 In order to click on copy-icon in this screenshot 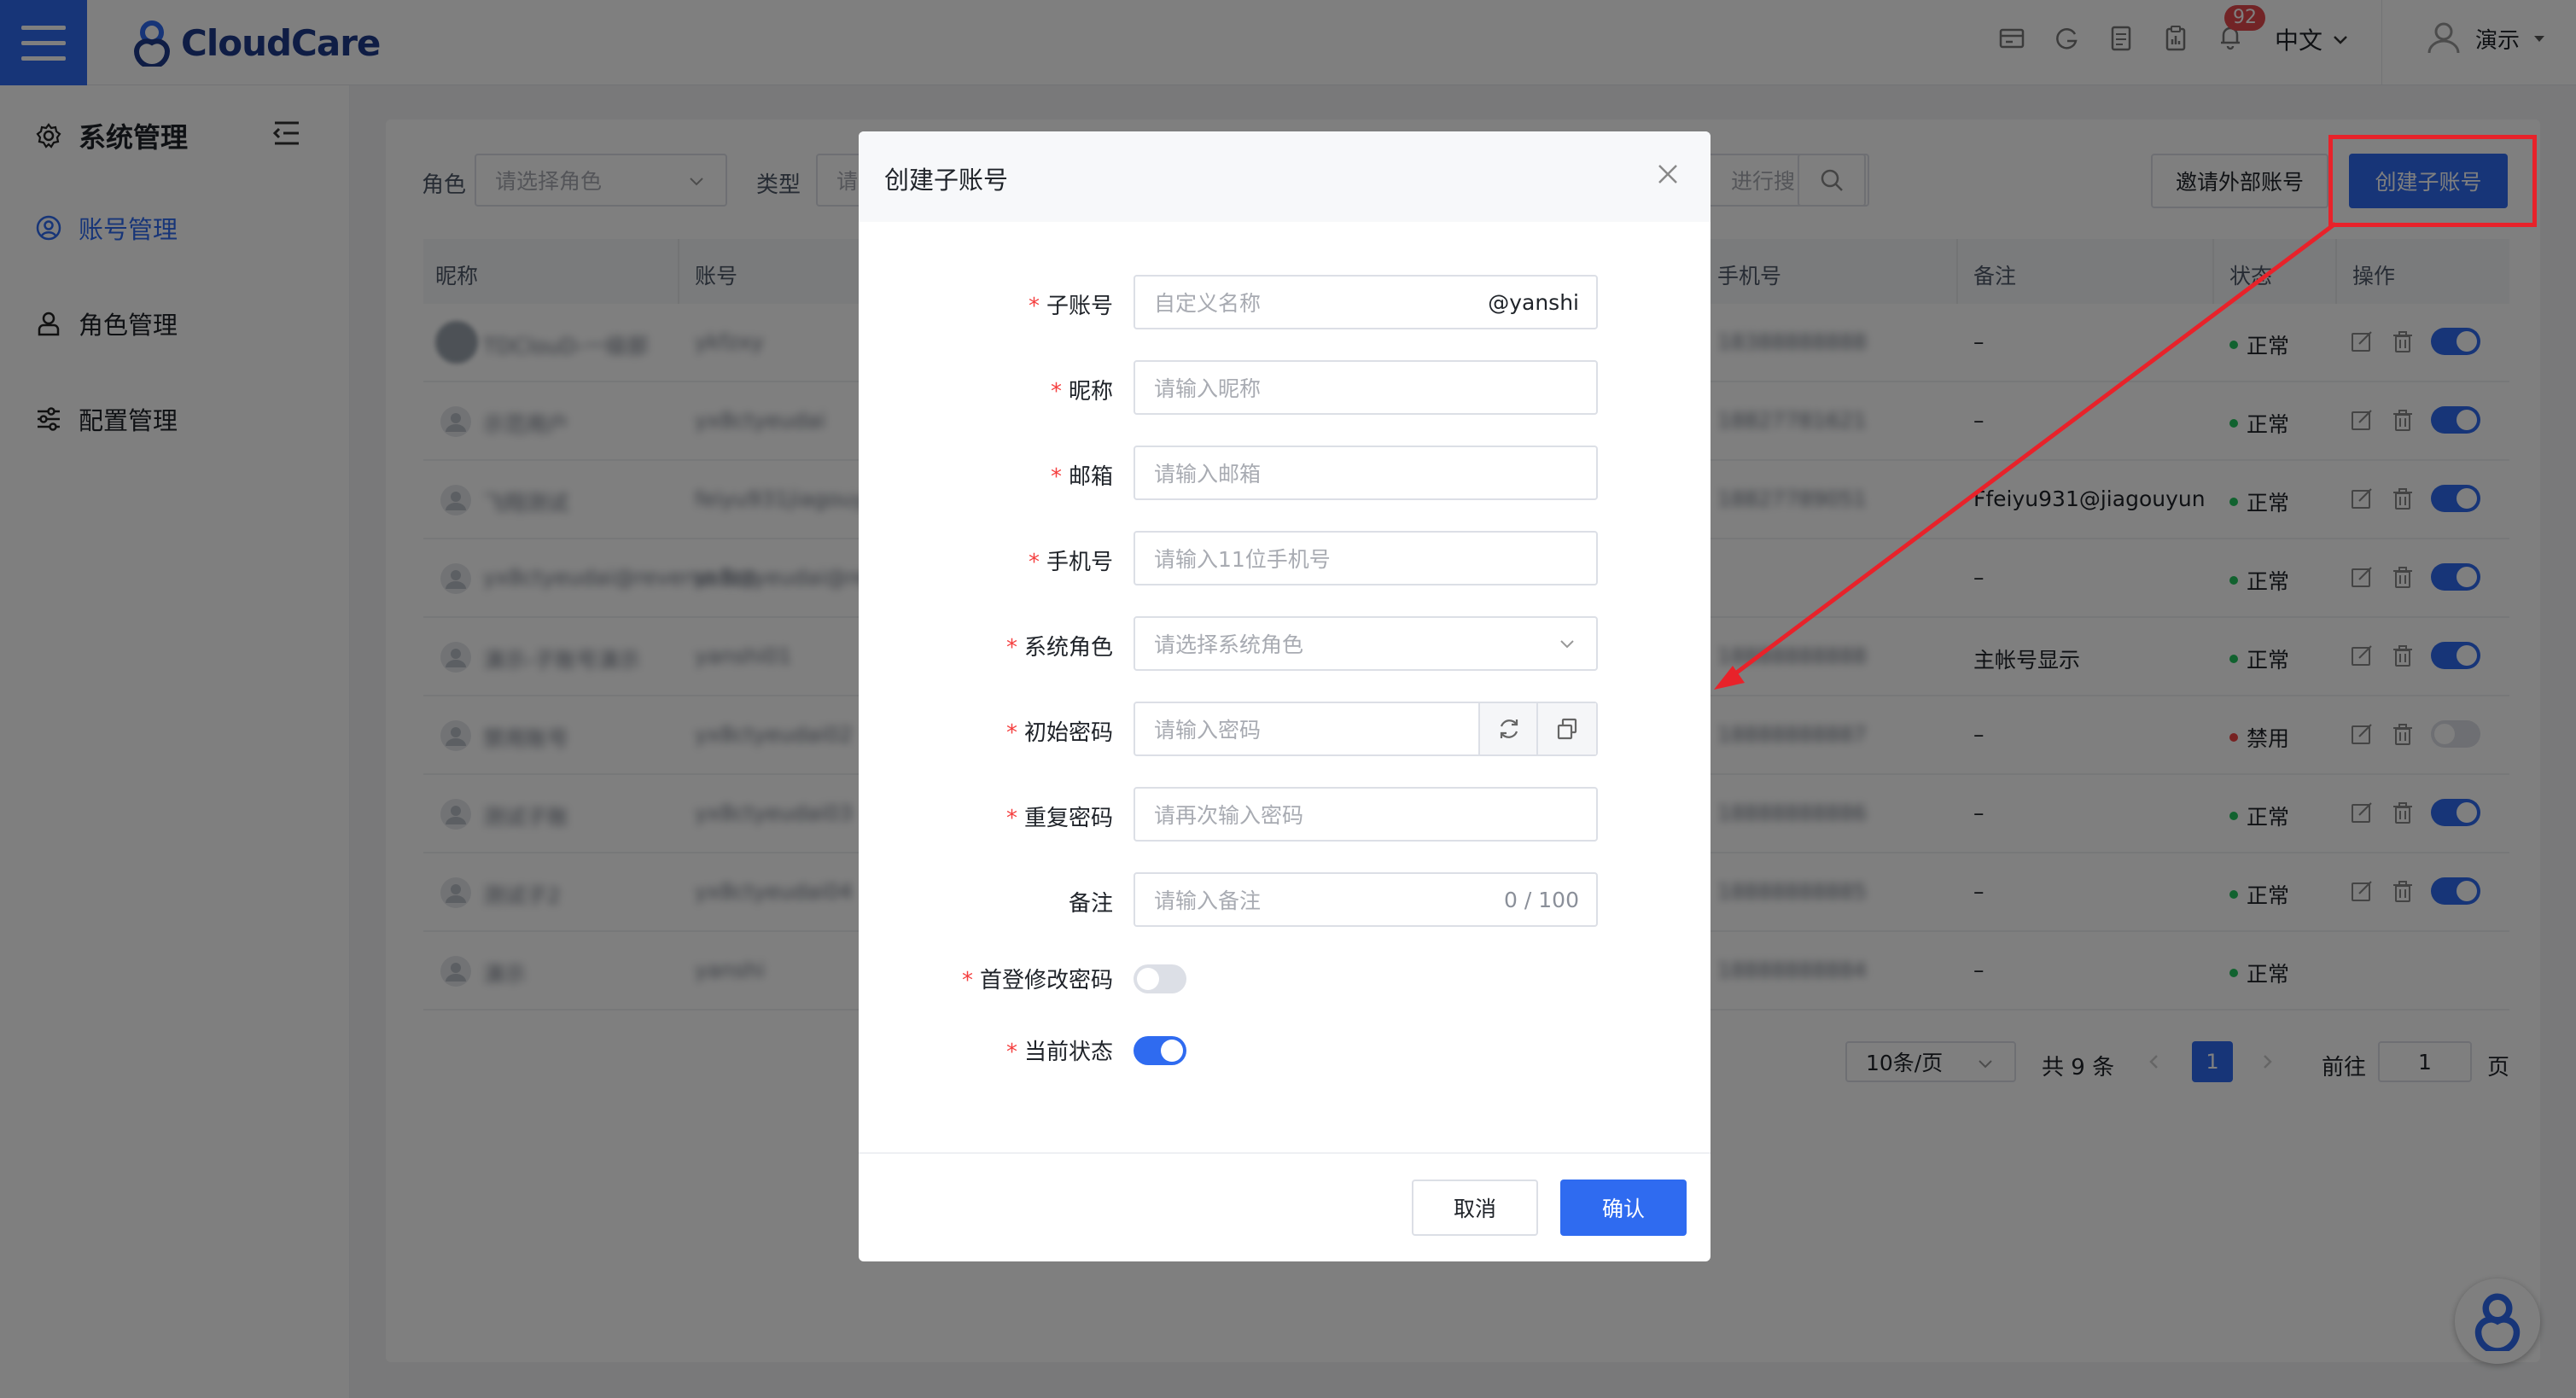, I will do `click(1567, 729)`.